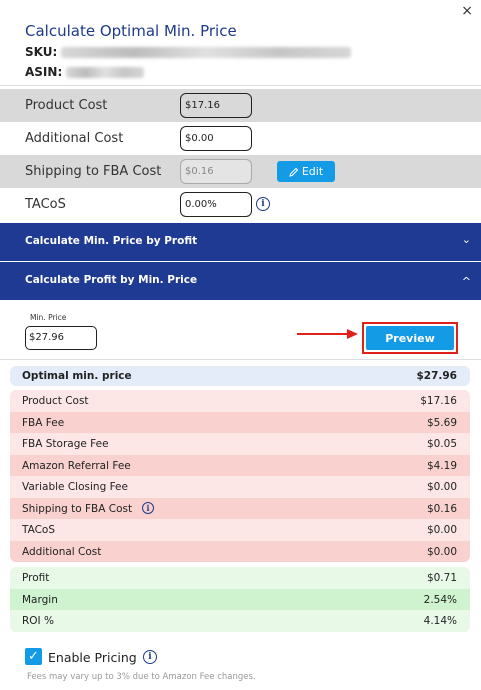  I want to click on list-item: Additional Cost $0.00, so click(240, 551).